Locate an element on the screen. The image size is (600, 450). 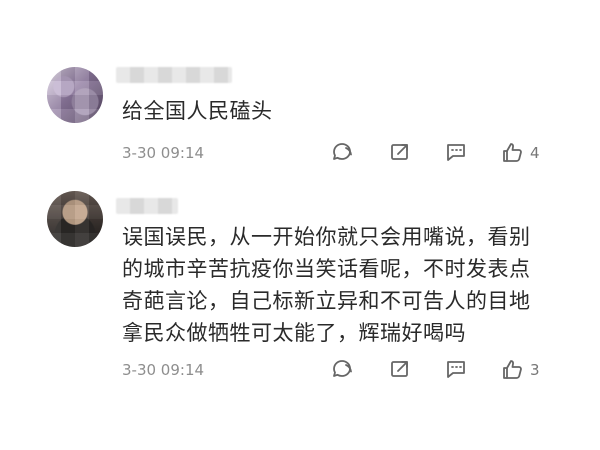
like-button: 3 is located at coordinates (520, 370).